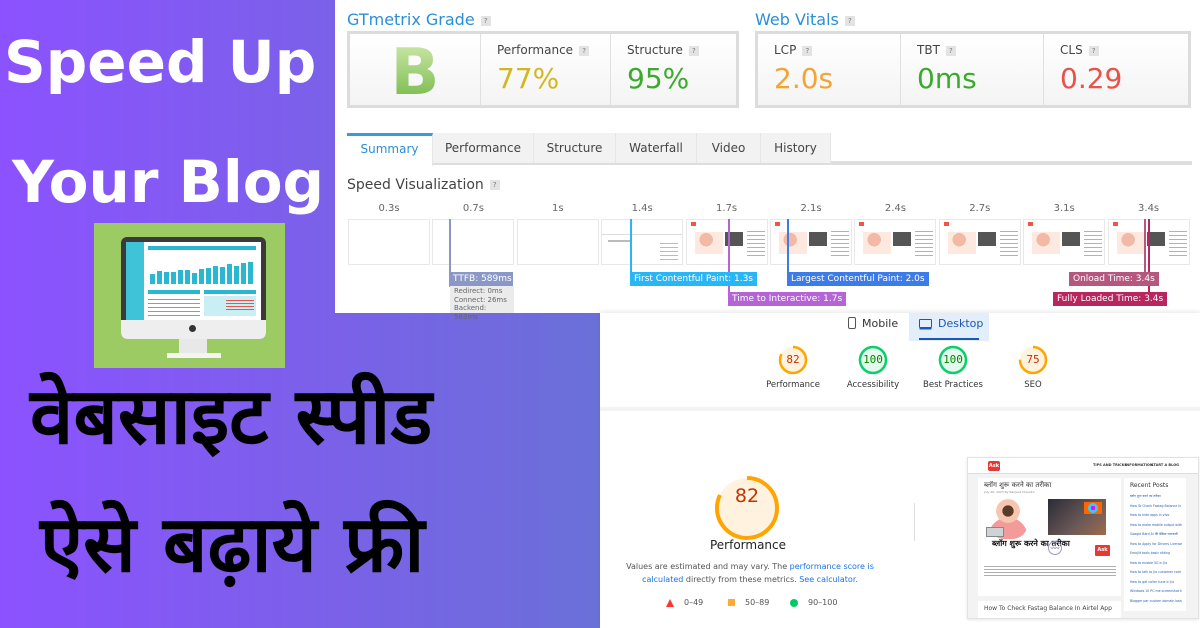  Describe the element at coordinates (793, 367) in the screenshot. I see `score-gauge-performance: 82 Performance` at that location.